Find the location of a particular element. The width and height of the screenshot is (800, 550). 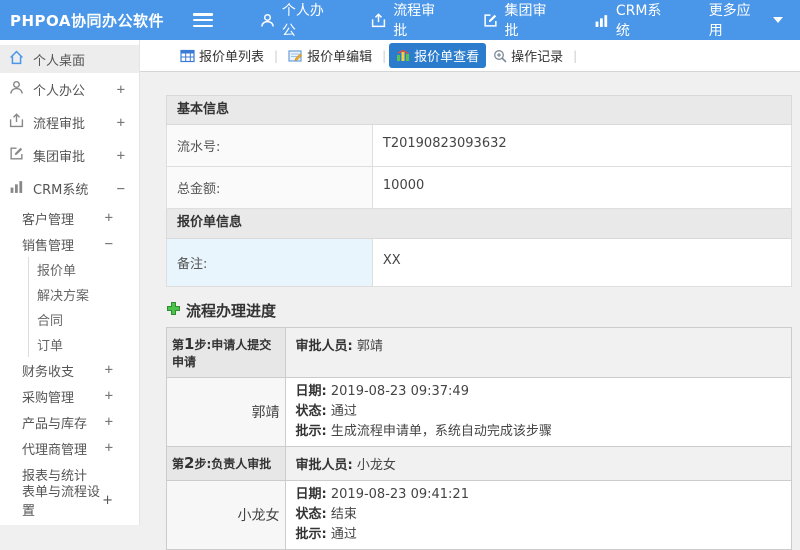

nav-label: 流程审批 is located at coordinates (414, 21).